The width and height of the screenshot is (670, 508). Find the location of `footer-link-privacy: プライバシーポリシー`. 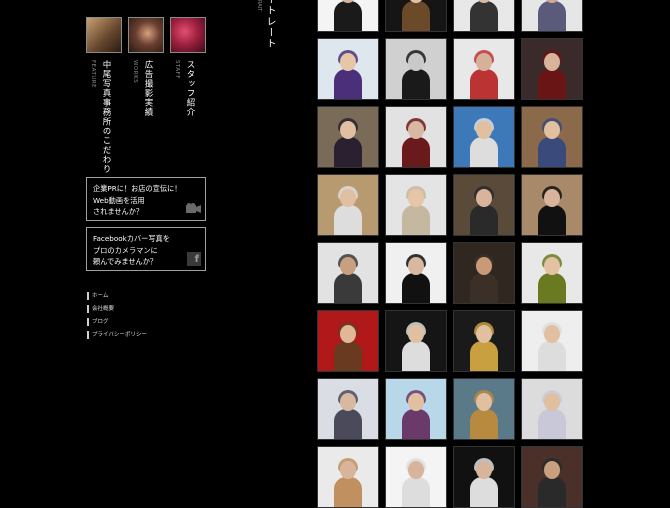

footer-link-privacy: プライバシーポリシー is located at coordinates (117, 335).